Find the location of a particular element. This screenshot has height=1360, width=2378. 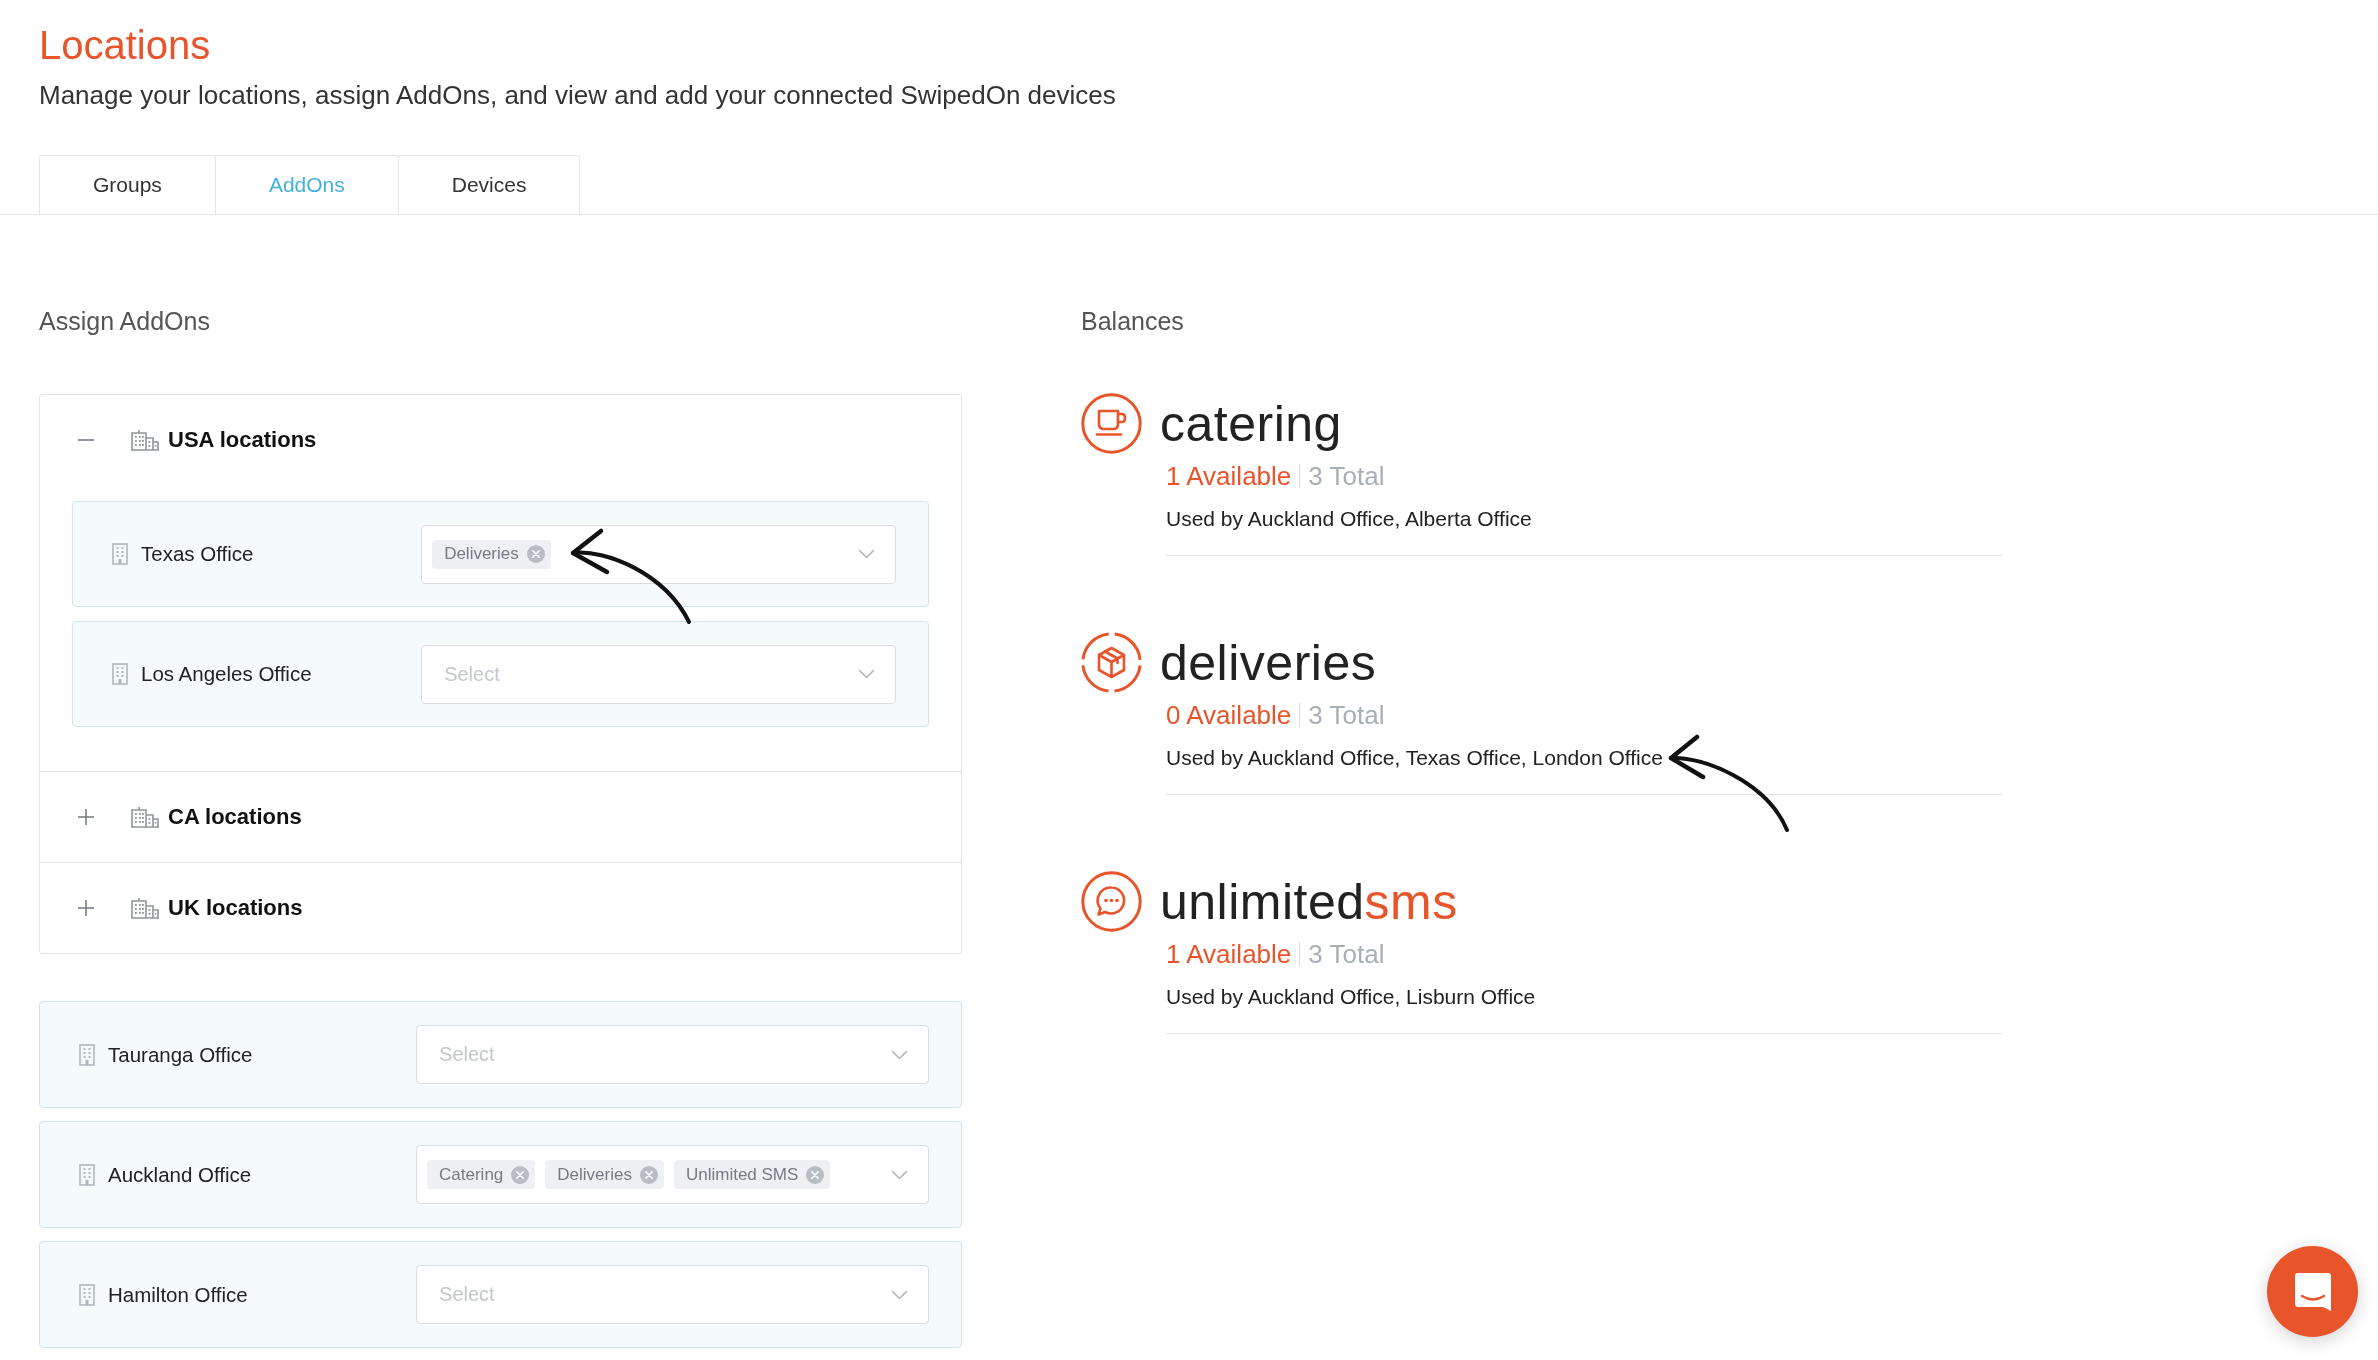

used-by-text: Used by Auckland Office, Texas Office, London Office is located at coordinates (1415, 758).